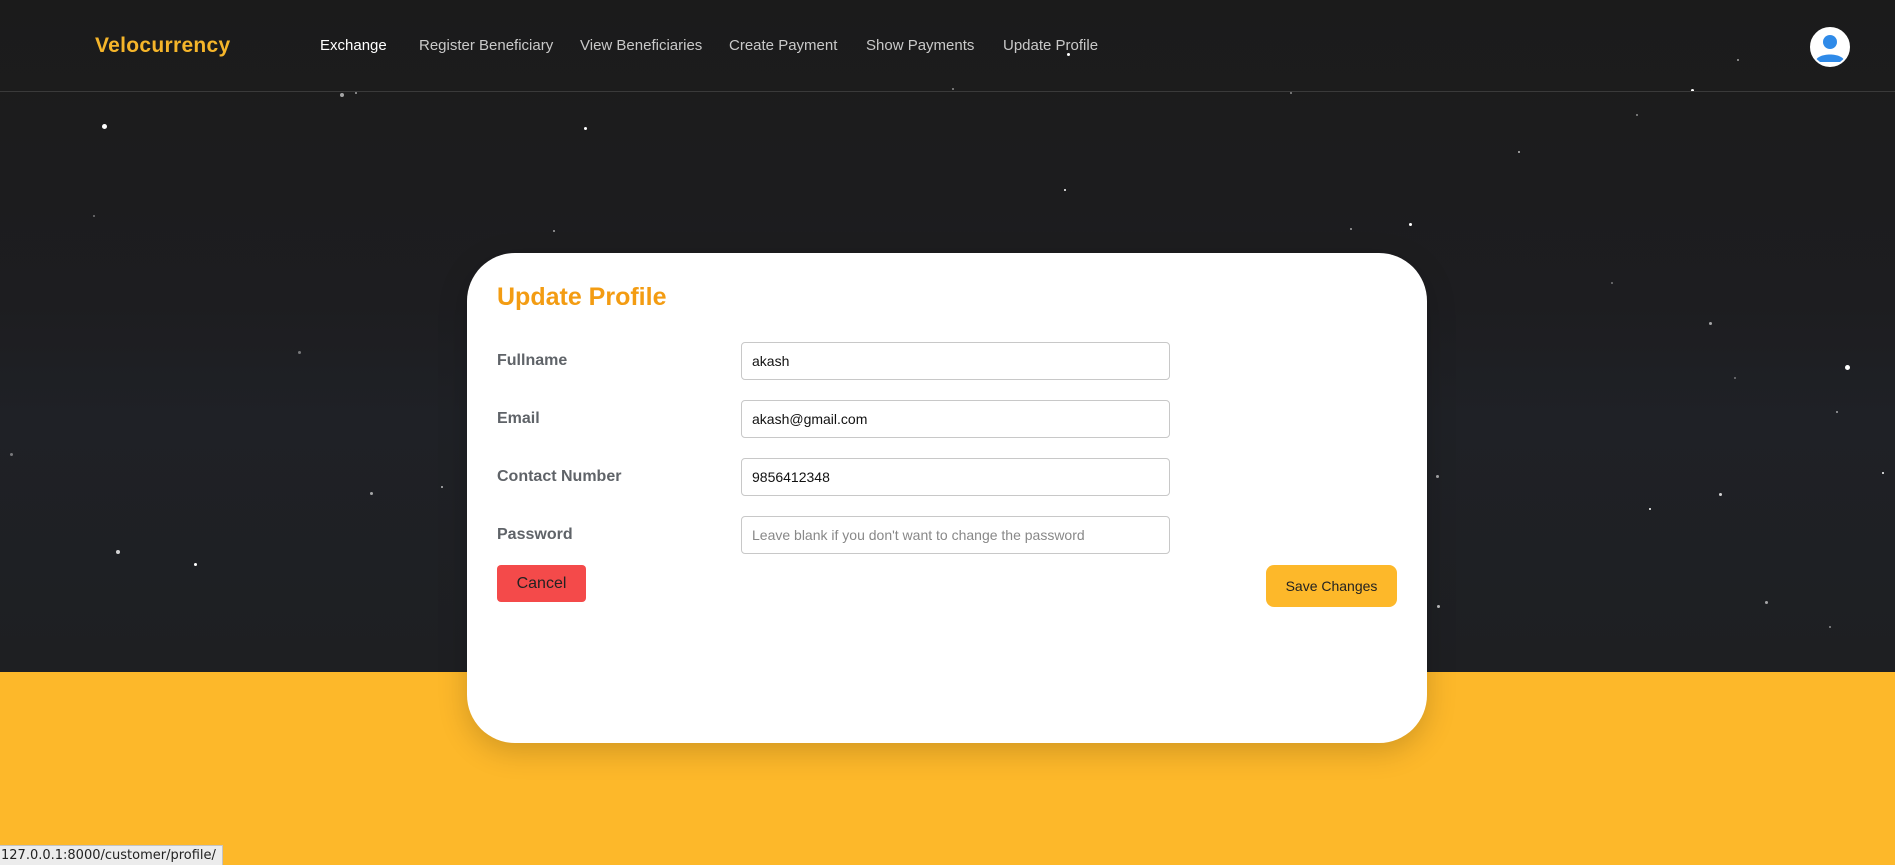  What do you see at coordinates (955, 477) in the screenshot?
I see `contact-number-field` at bounding box center [955, 477].